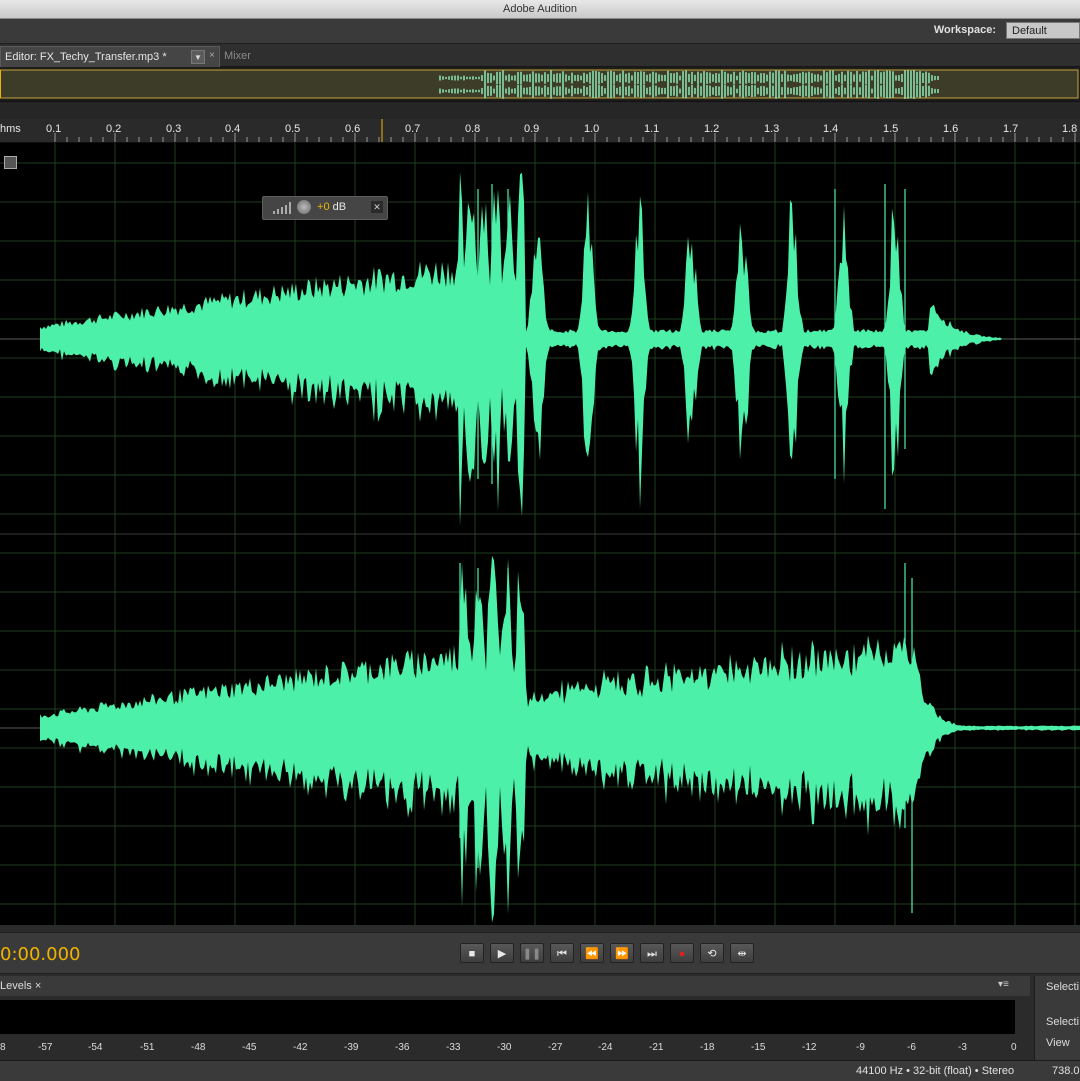 This screenshot has height=1081, width=1080. I want to click on skip-selection-icon: ⇹, so click(742, 954).